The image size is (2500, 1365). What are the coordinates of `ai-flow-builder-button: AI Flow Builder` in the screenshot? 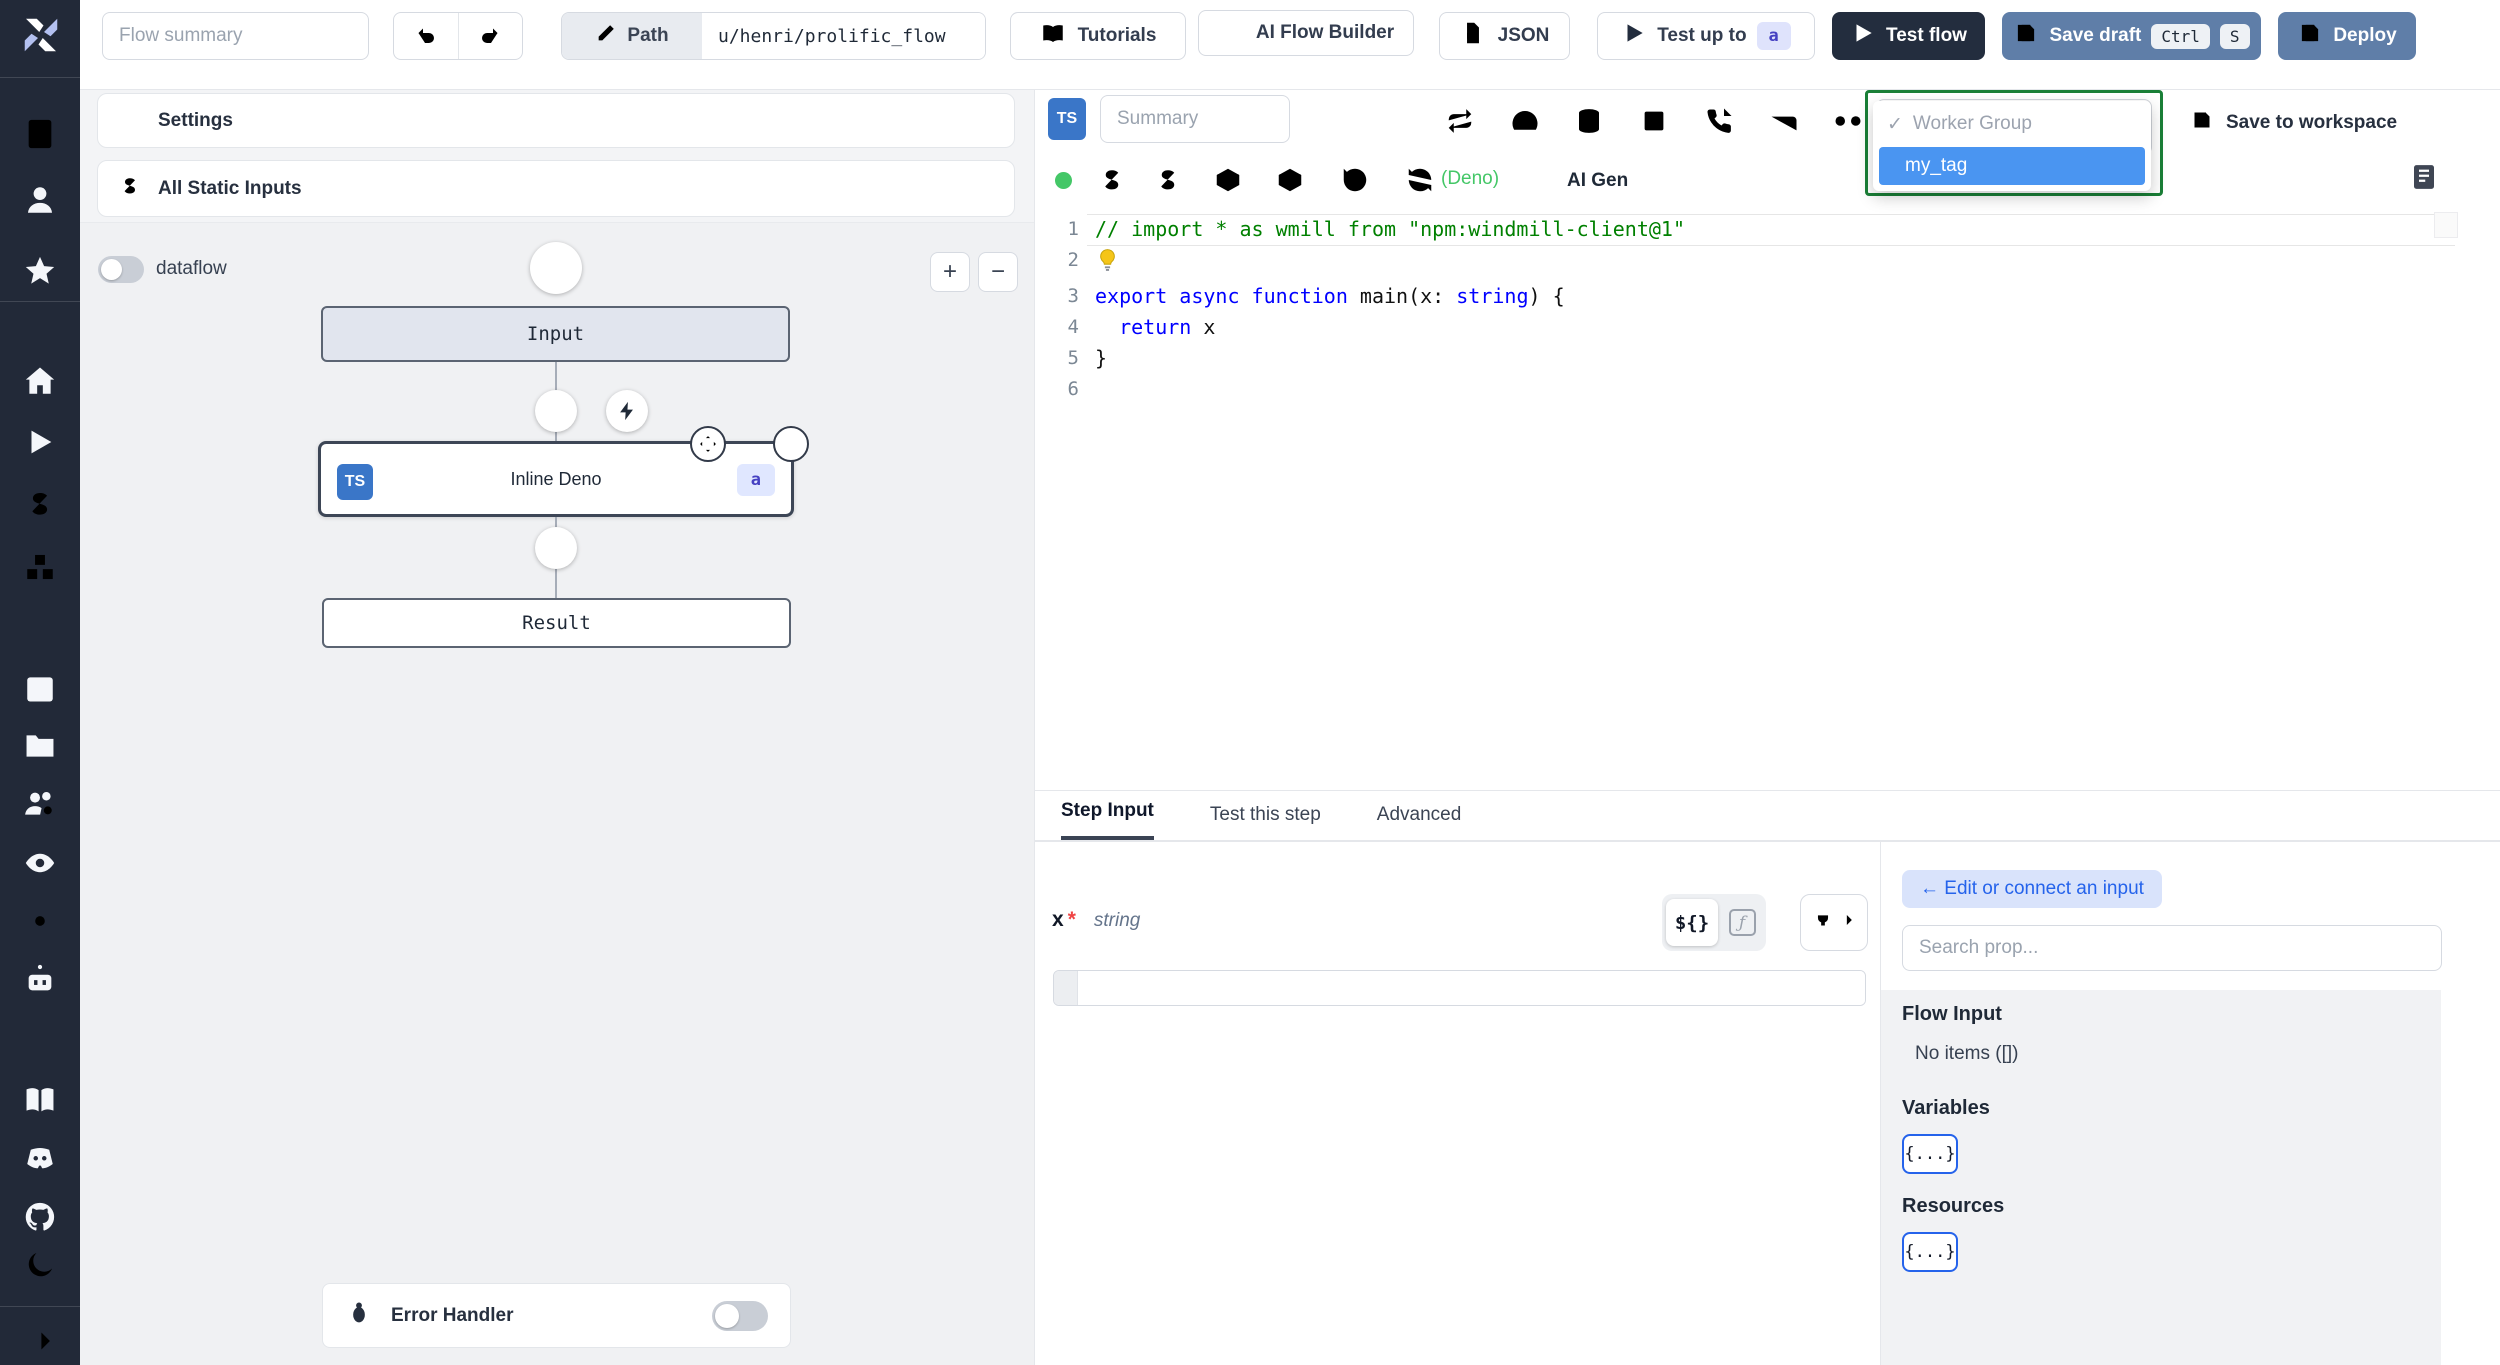 It's located at (1306, 33).